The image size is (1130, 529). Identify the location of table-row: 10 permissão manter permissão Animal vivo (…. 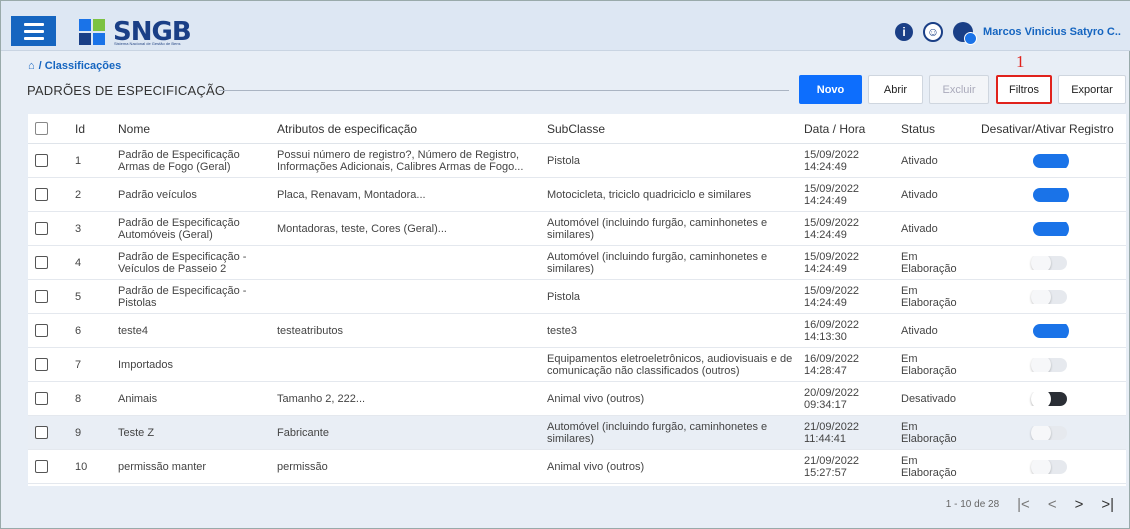
(577, 467).